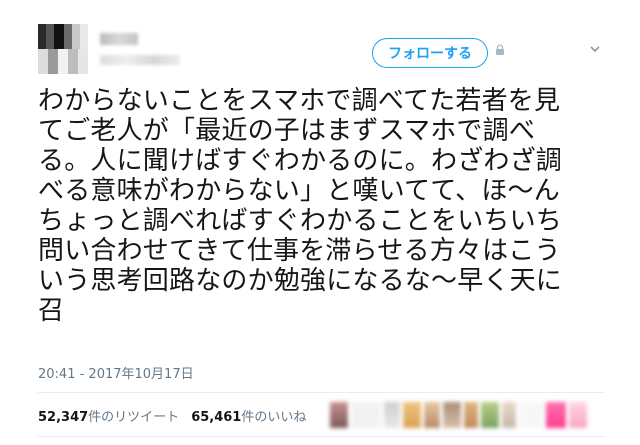 The image size is (640, 445). What do you see at coordinates (134, 417) in the screenshot?
I see `retweets-label: 件のリツイート` at bounding box center [134, 417].